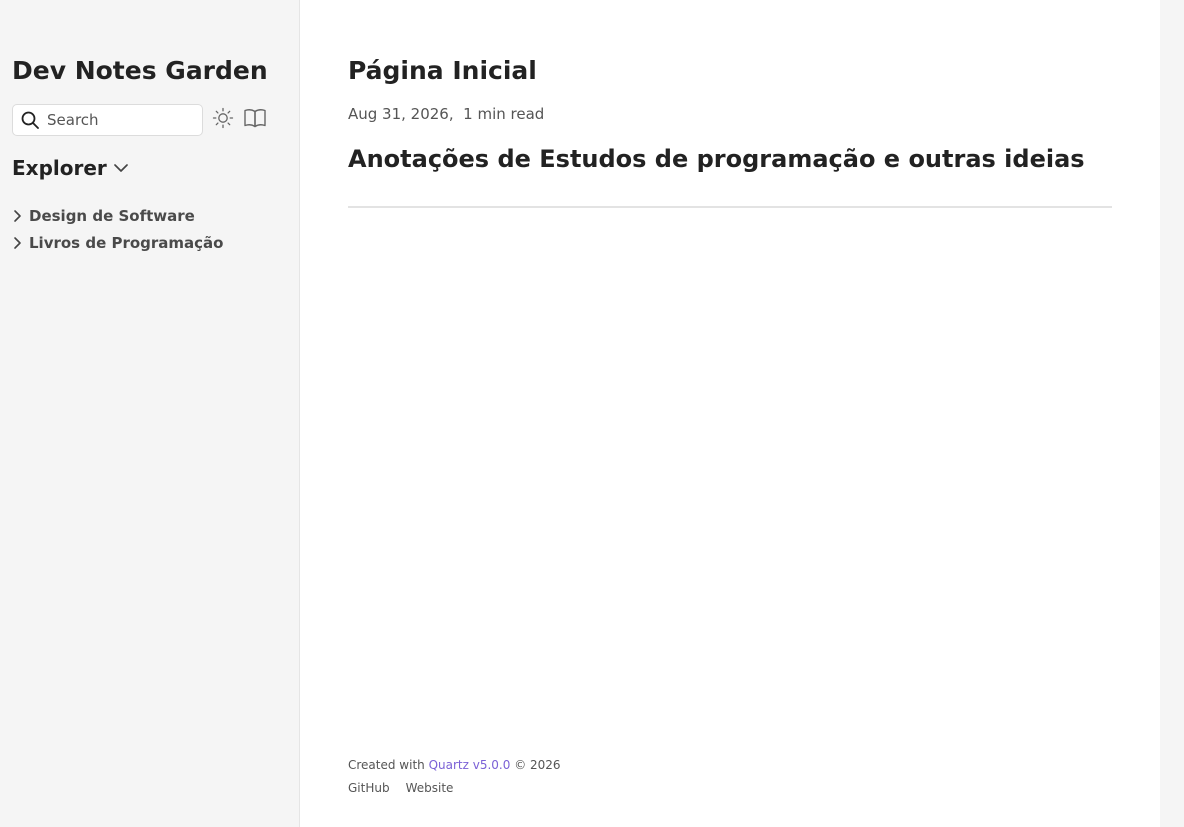  What do you see at coordinates (73, 120) in the screenshot?
I see `search-label: Search` at bounding box center [73, 120].